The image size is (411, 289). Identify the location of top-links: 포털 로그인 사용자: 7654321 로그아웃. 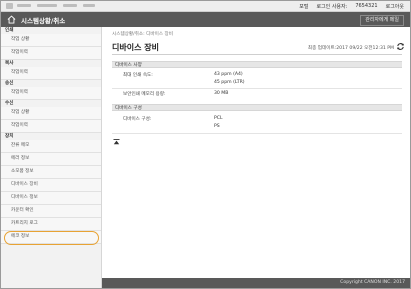
(351, 6).